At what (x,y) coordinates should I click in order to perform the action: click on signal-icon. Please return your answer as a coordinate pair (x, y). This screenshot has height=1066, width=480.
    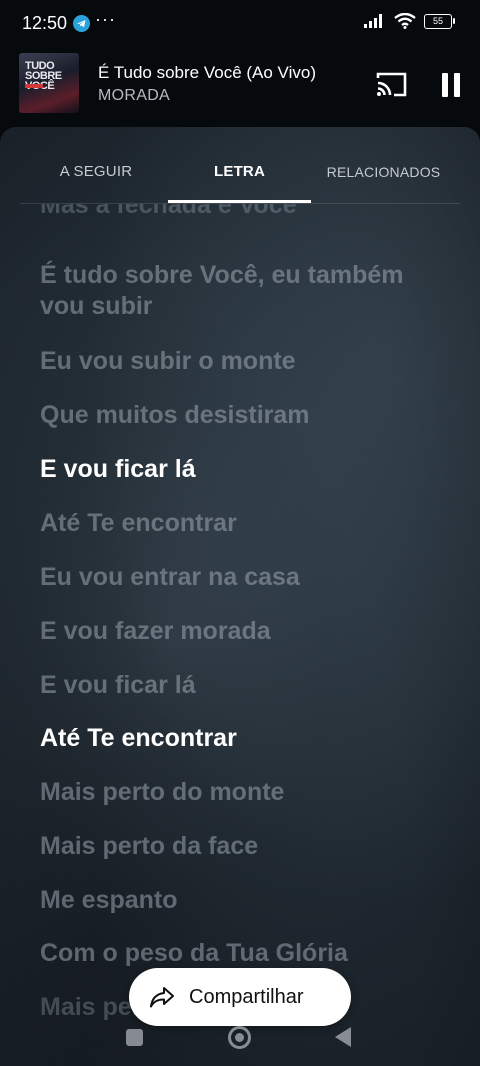
    Looking at the image, I should click on (373, 21).